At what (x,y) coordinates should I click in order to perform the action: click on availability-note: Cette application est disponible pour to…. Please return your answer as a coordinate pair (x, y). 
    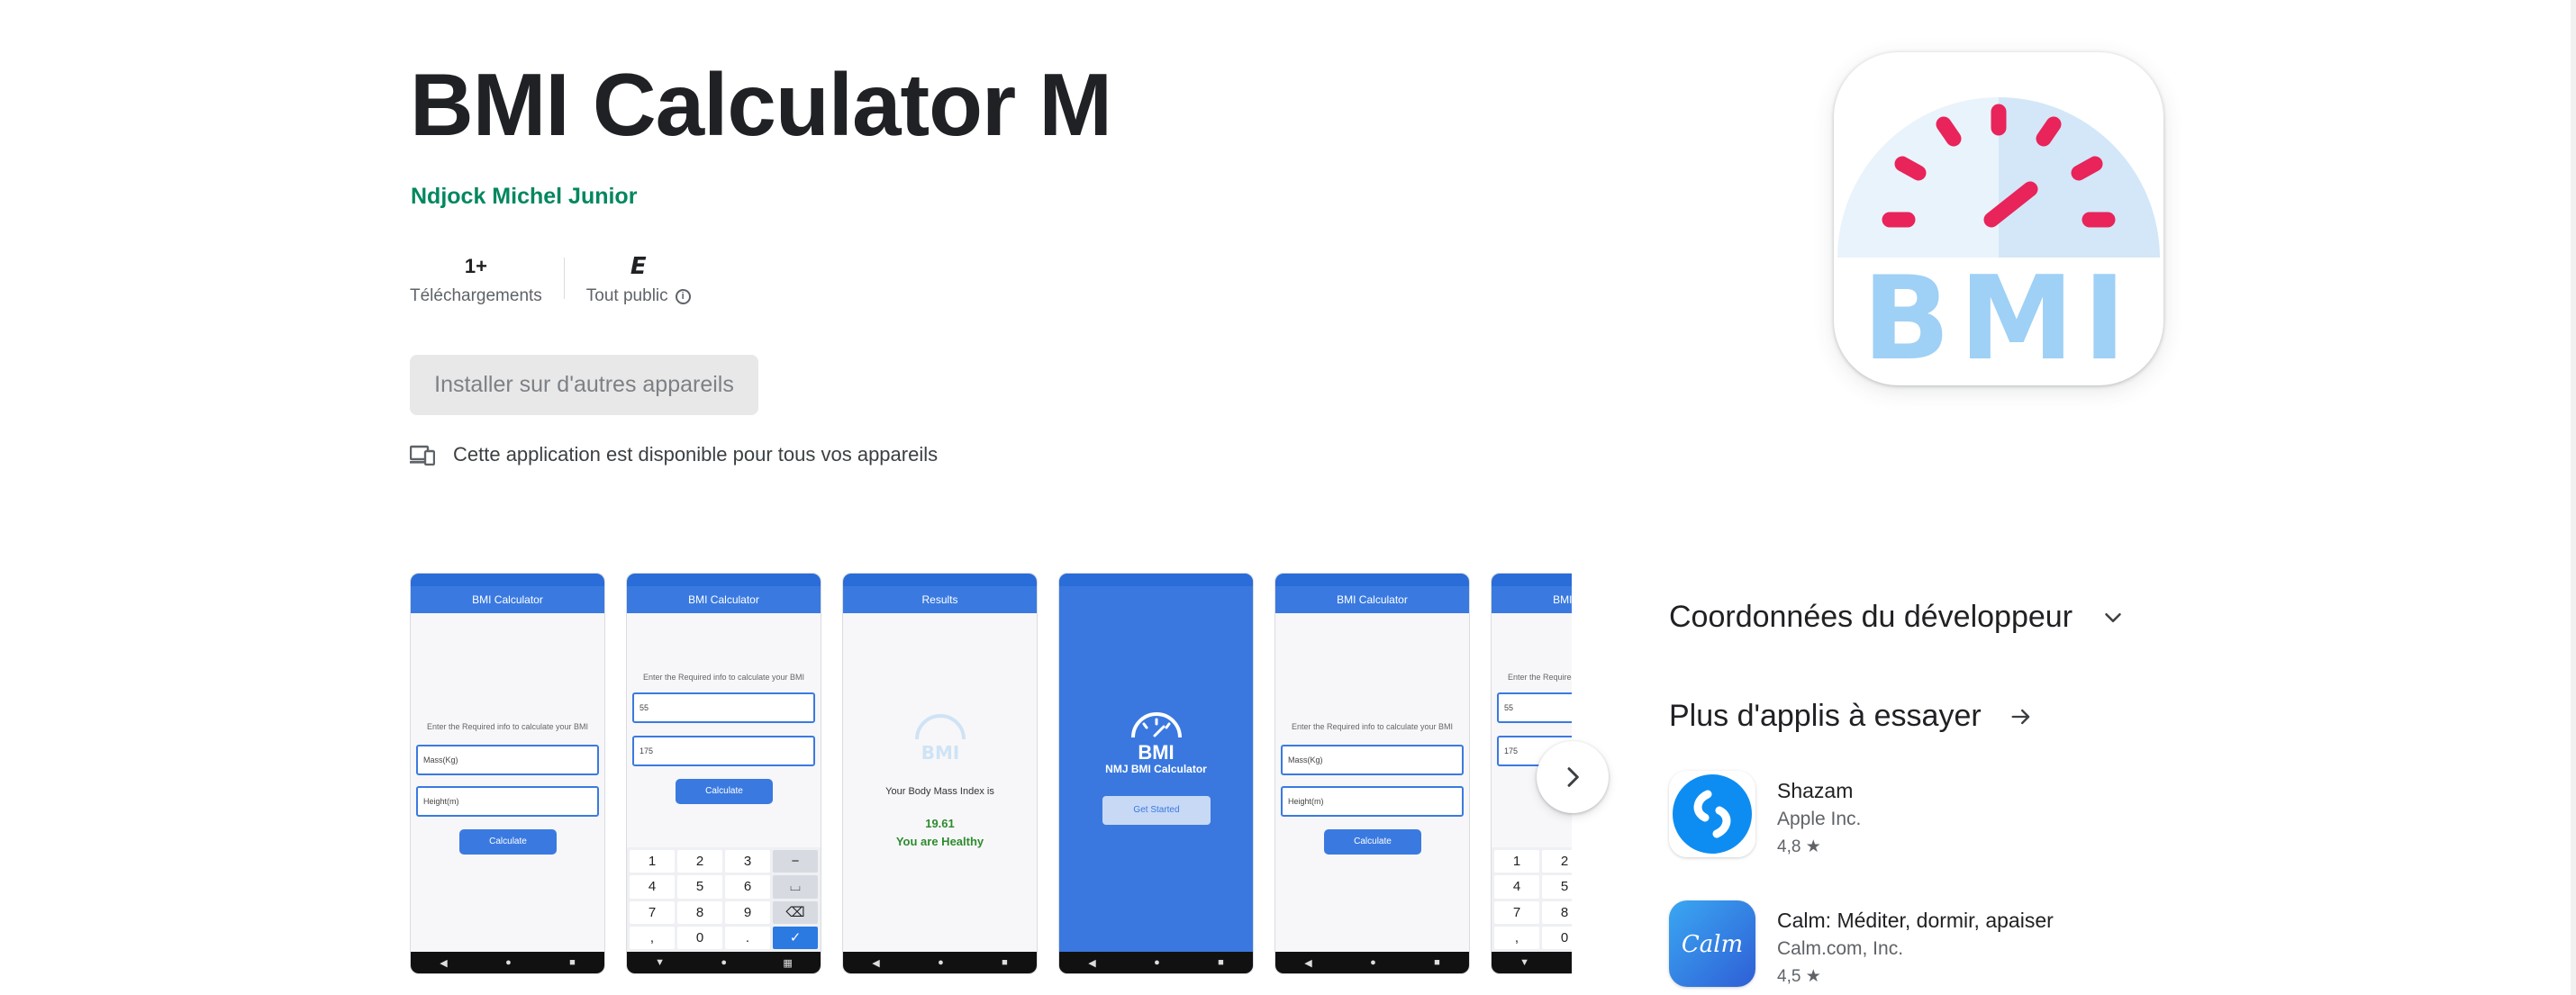
    Looking at the image, I should click on (674, 454).